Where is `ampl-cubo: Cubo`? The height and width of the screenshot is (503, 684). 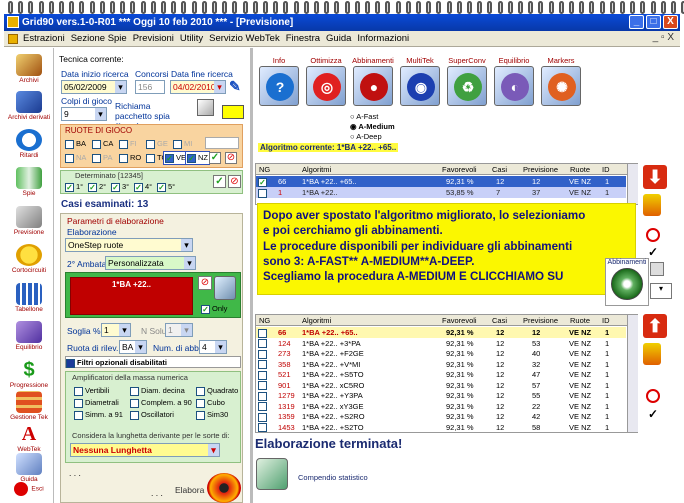 ampl-cubo: Cubo is located at coordinates (210, 403).